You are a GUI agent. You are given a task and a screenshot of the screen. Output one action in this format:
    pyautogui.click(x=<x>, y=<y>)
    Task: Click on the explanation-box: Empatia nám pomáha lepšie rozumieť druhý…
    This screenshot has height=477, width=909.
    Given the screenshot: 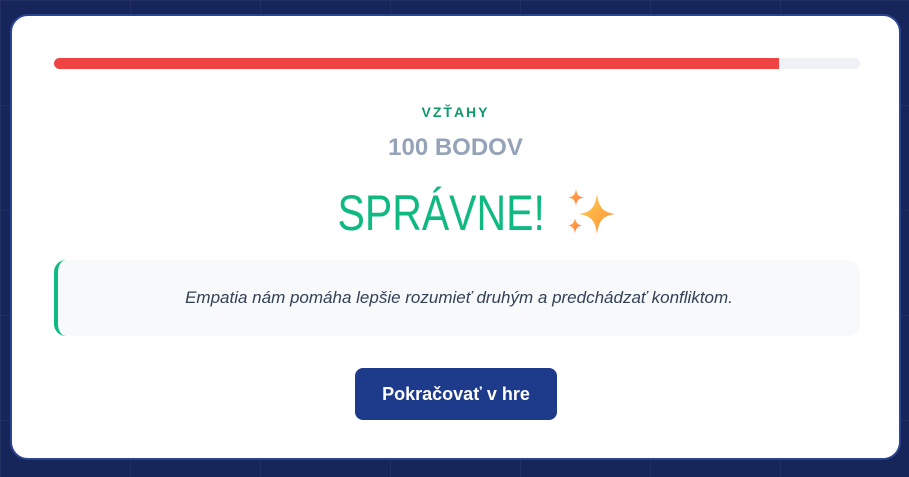 What is the action you would take?
    pyautogui.click(x=457, y=298)
    